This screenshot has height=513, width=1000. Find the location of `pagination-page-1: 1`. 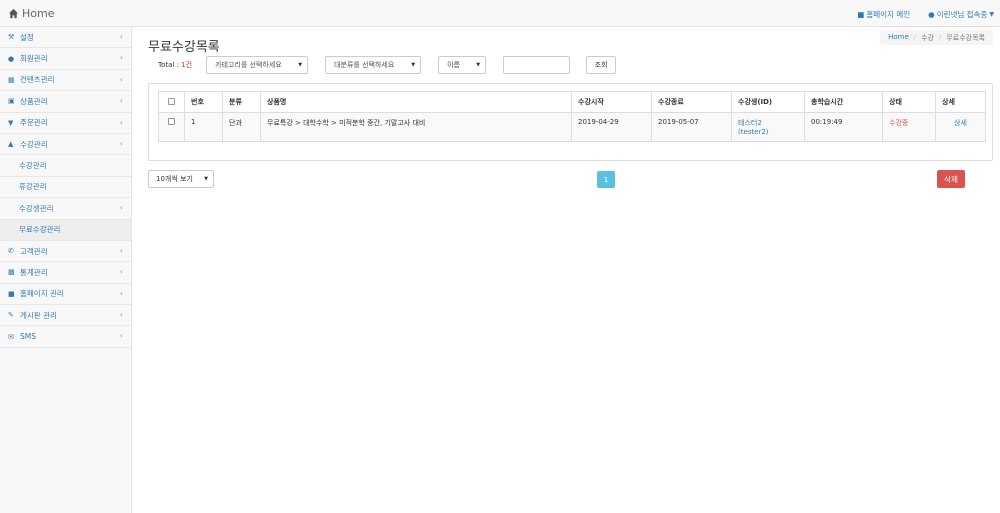

pagination-page-1: 1 is located at coordinates (606, 179).